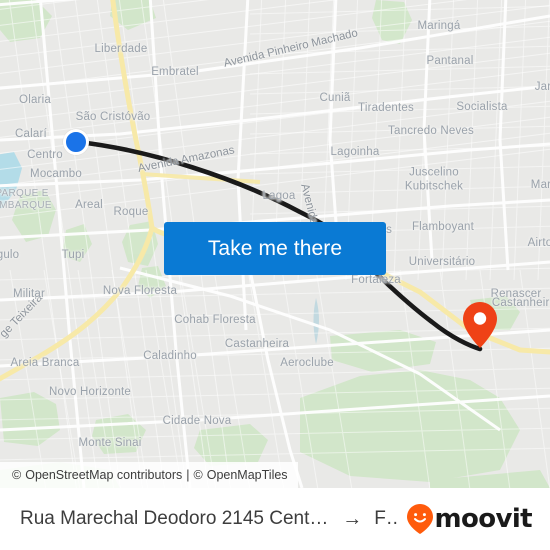  Describe the element at coordinates (483, 519) in the screenshot. I see `moovit-wordmark: moovit` at that location.